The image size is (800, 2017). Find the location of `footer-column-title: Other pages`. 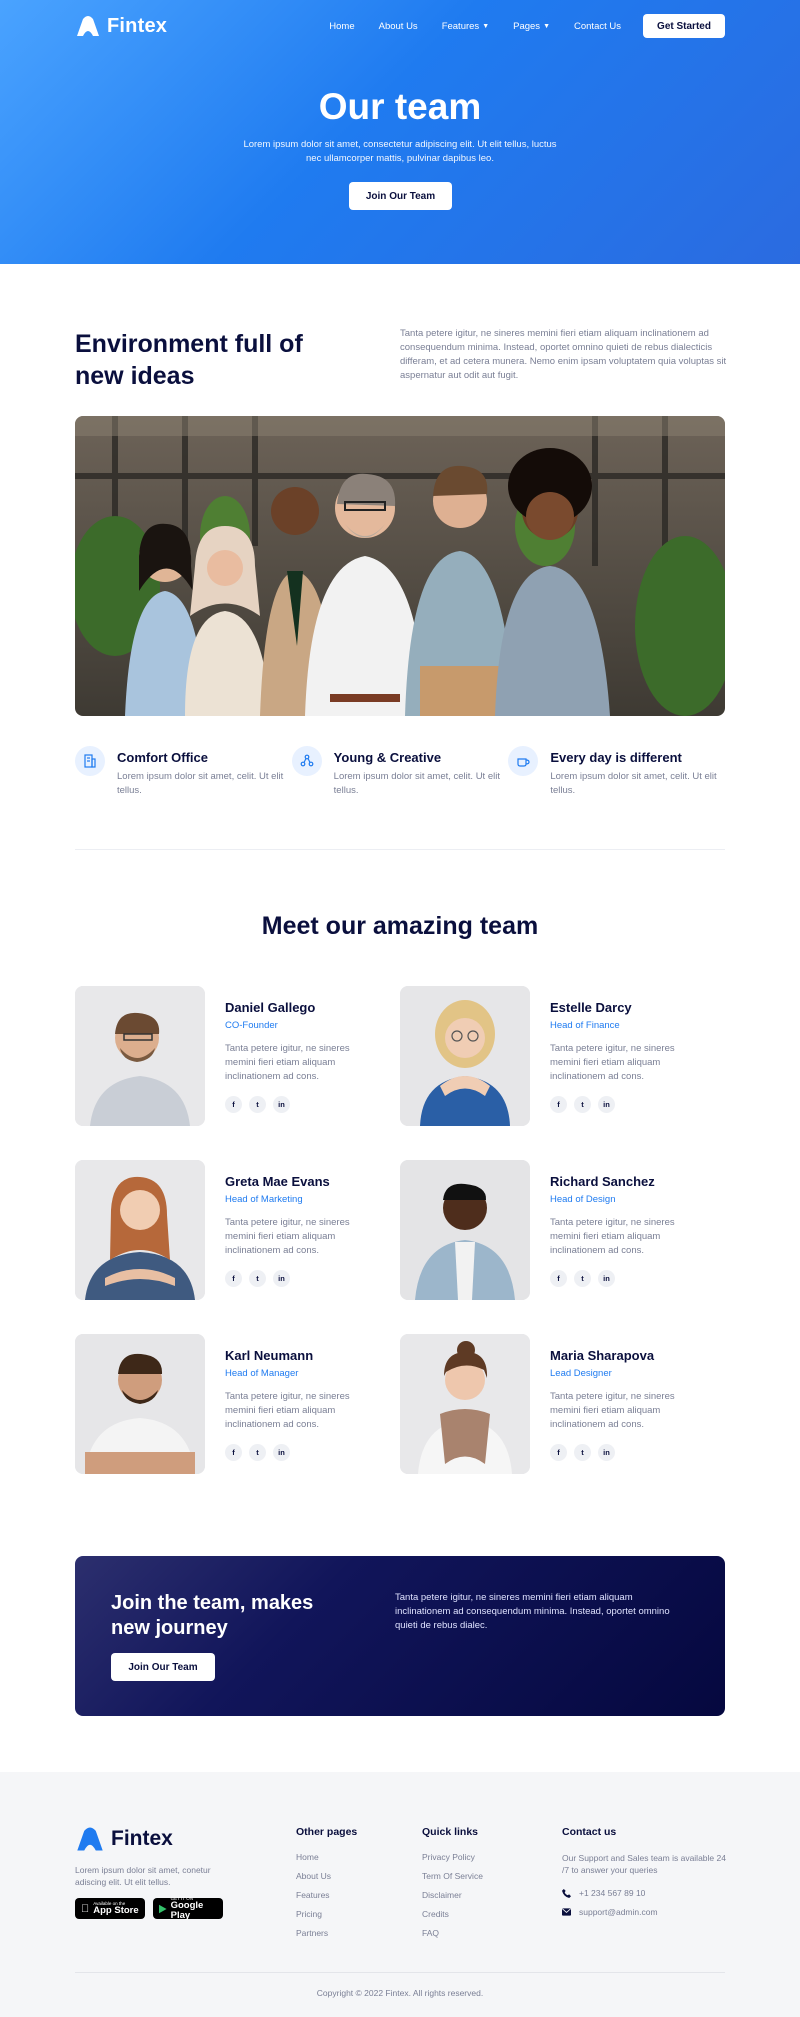

footer-column-title: Other pages is located at coordinates (327, 1832).